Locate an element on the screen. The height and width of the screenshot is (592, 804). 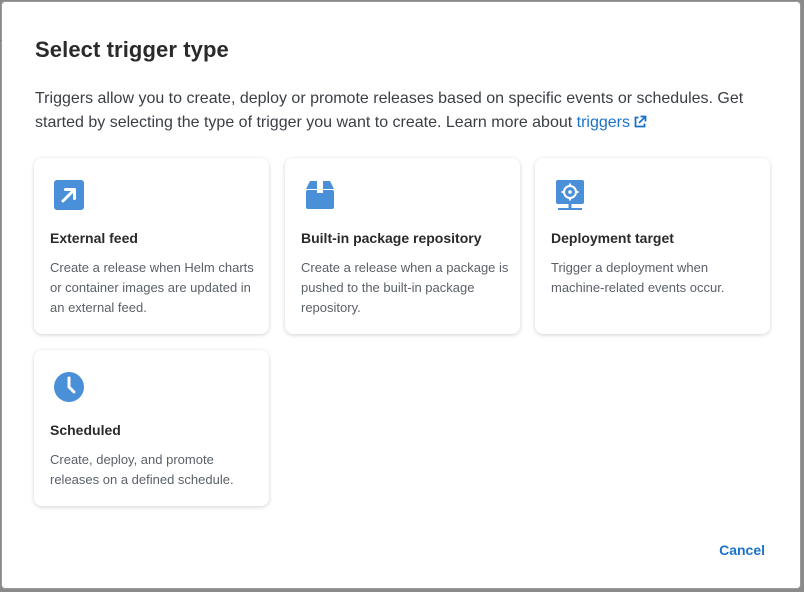
cancel-button: Cancel is located at coordinates (742, 550).